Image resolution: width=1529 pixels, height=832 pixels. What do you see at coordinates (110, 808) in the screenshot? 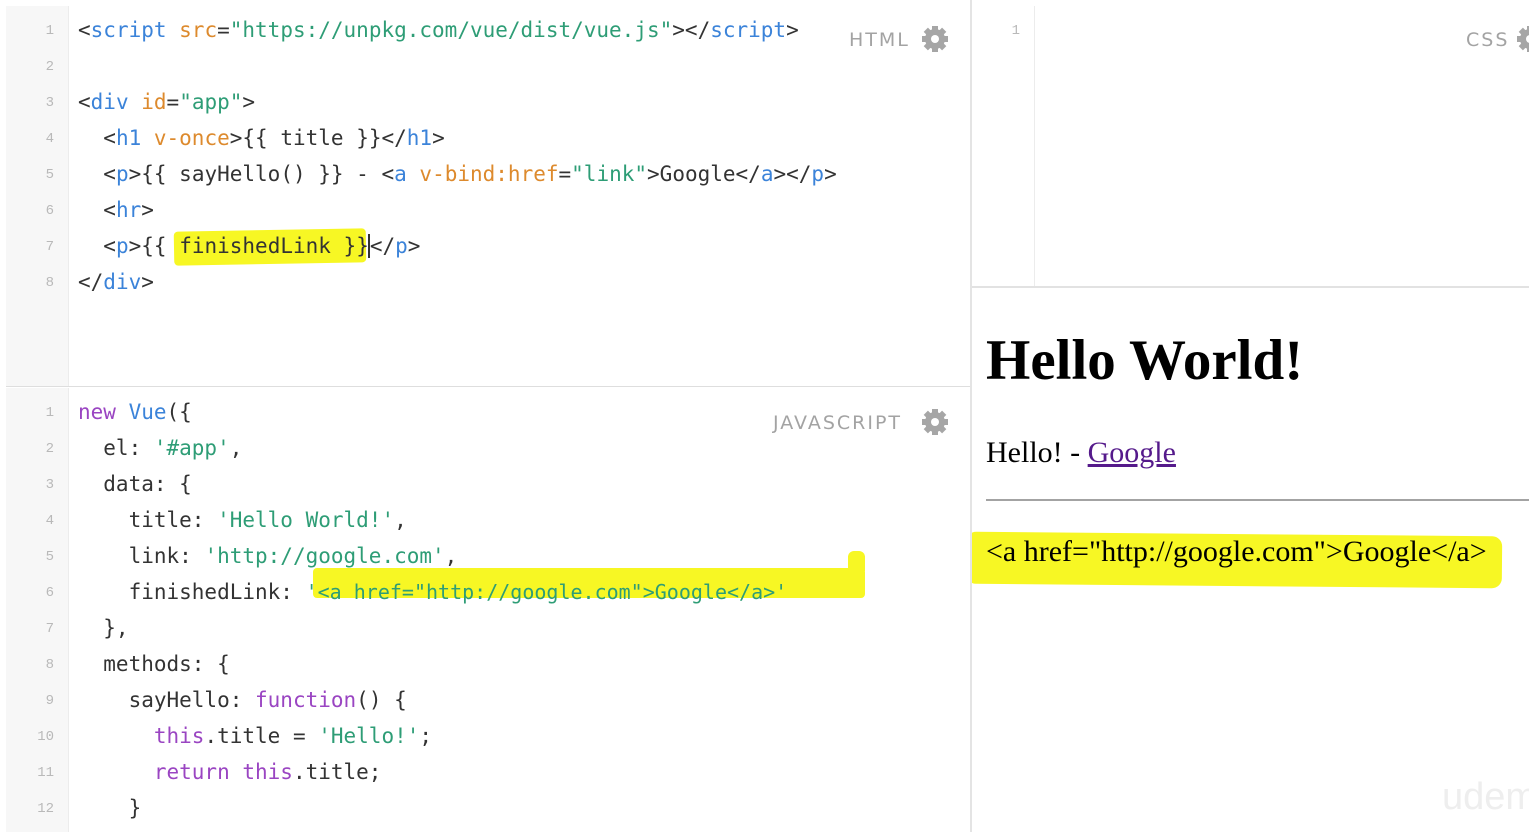
I see `js-code-line-12: }` at bounding box center [110, 808].